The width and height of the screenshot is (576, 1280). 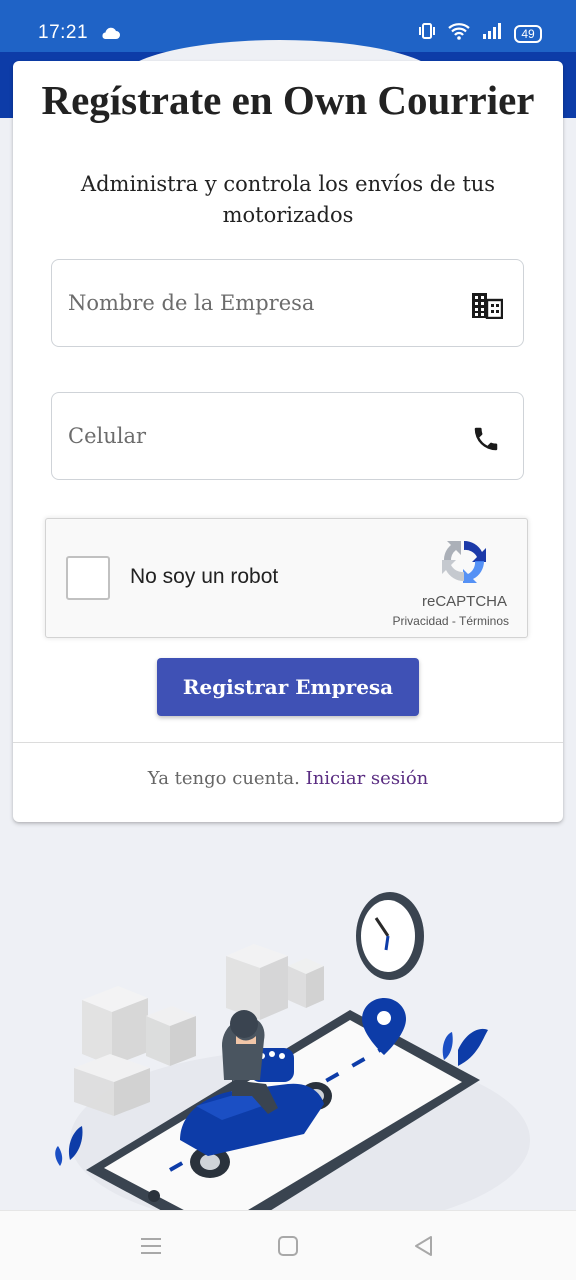 What do you see at coordinates (63, 32) in the screenshot?
I see `status-time: 17:21` at bounding box center [63, 32].